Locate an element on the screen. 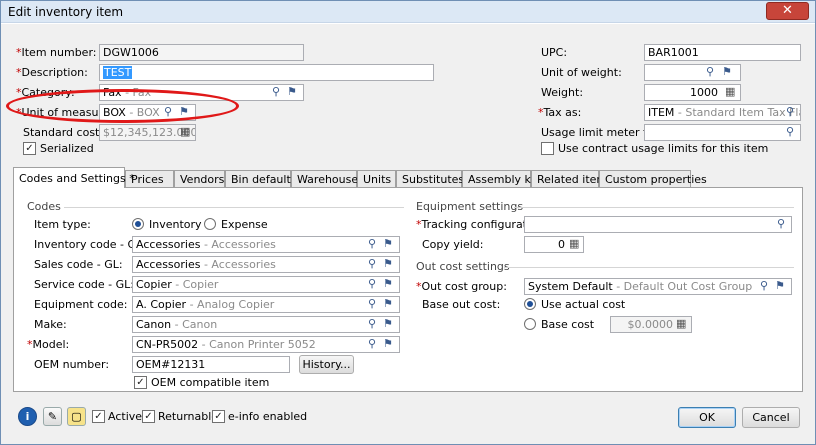  info-icon: i is located at coordinates (27, 416).